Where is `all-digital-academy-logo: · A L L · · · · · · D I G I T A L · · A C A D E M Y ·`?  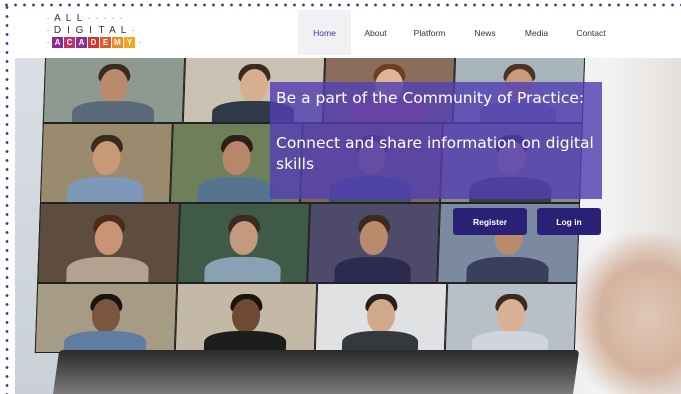 all-digital-academy-logo: · A L L · · · · · · D I G I T A L · · A C A D E M Y · is located at coordinates (104, 32).